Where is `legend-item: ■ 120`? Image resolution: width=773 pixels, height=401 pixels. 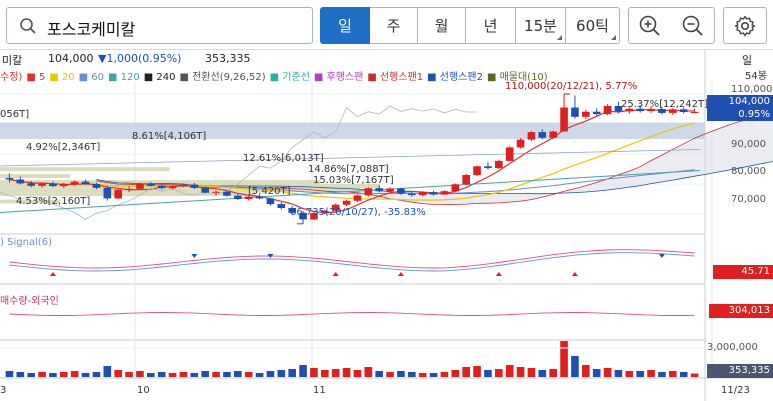 legend-item: ■ 120 is located at coordinates (124, 77).